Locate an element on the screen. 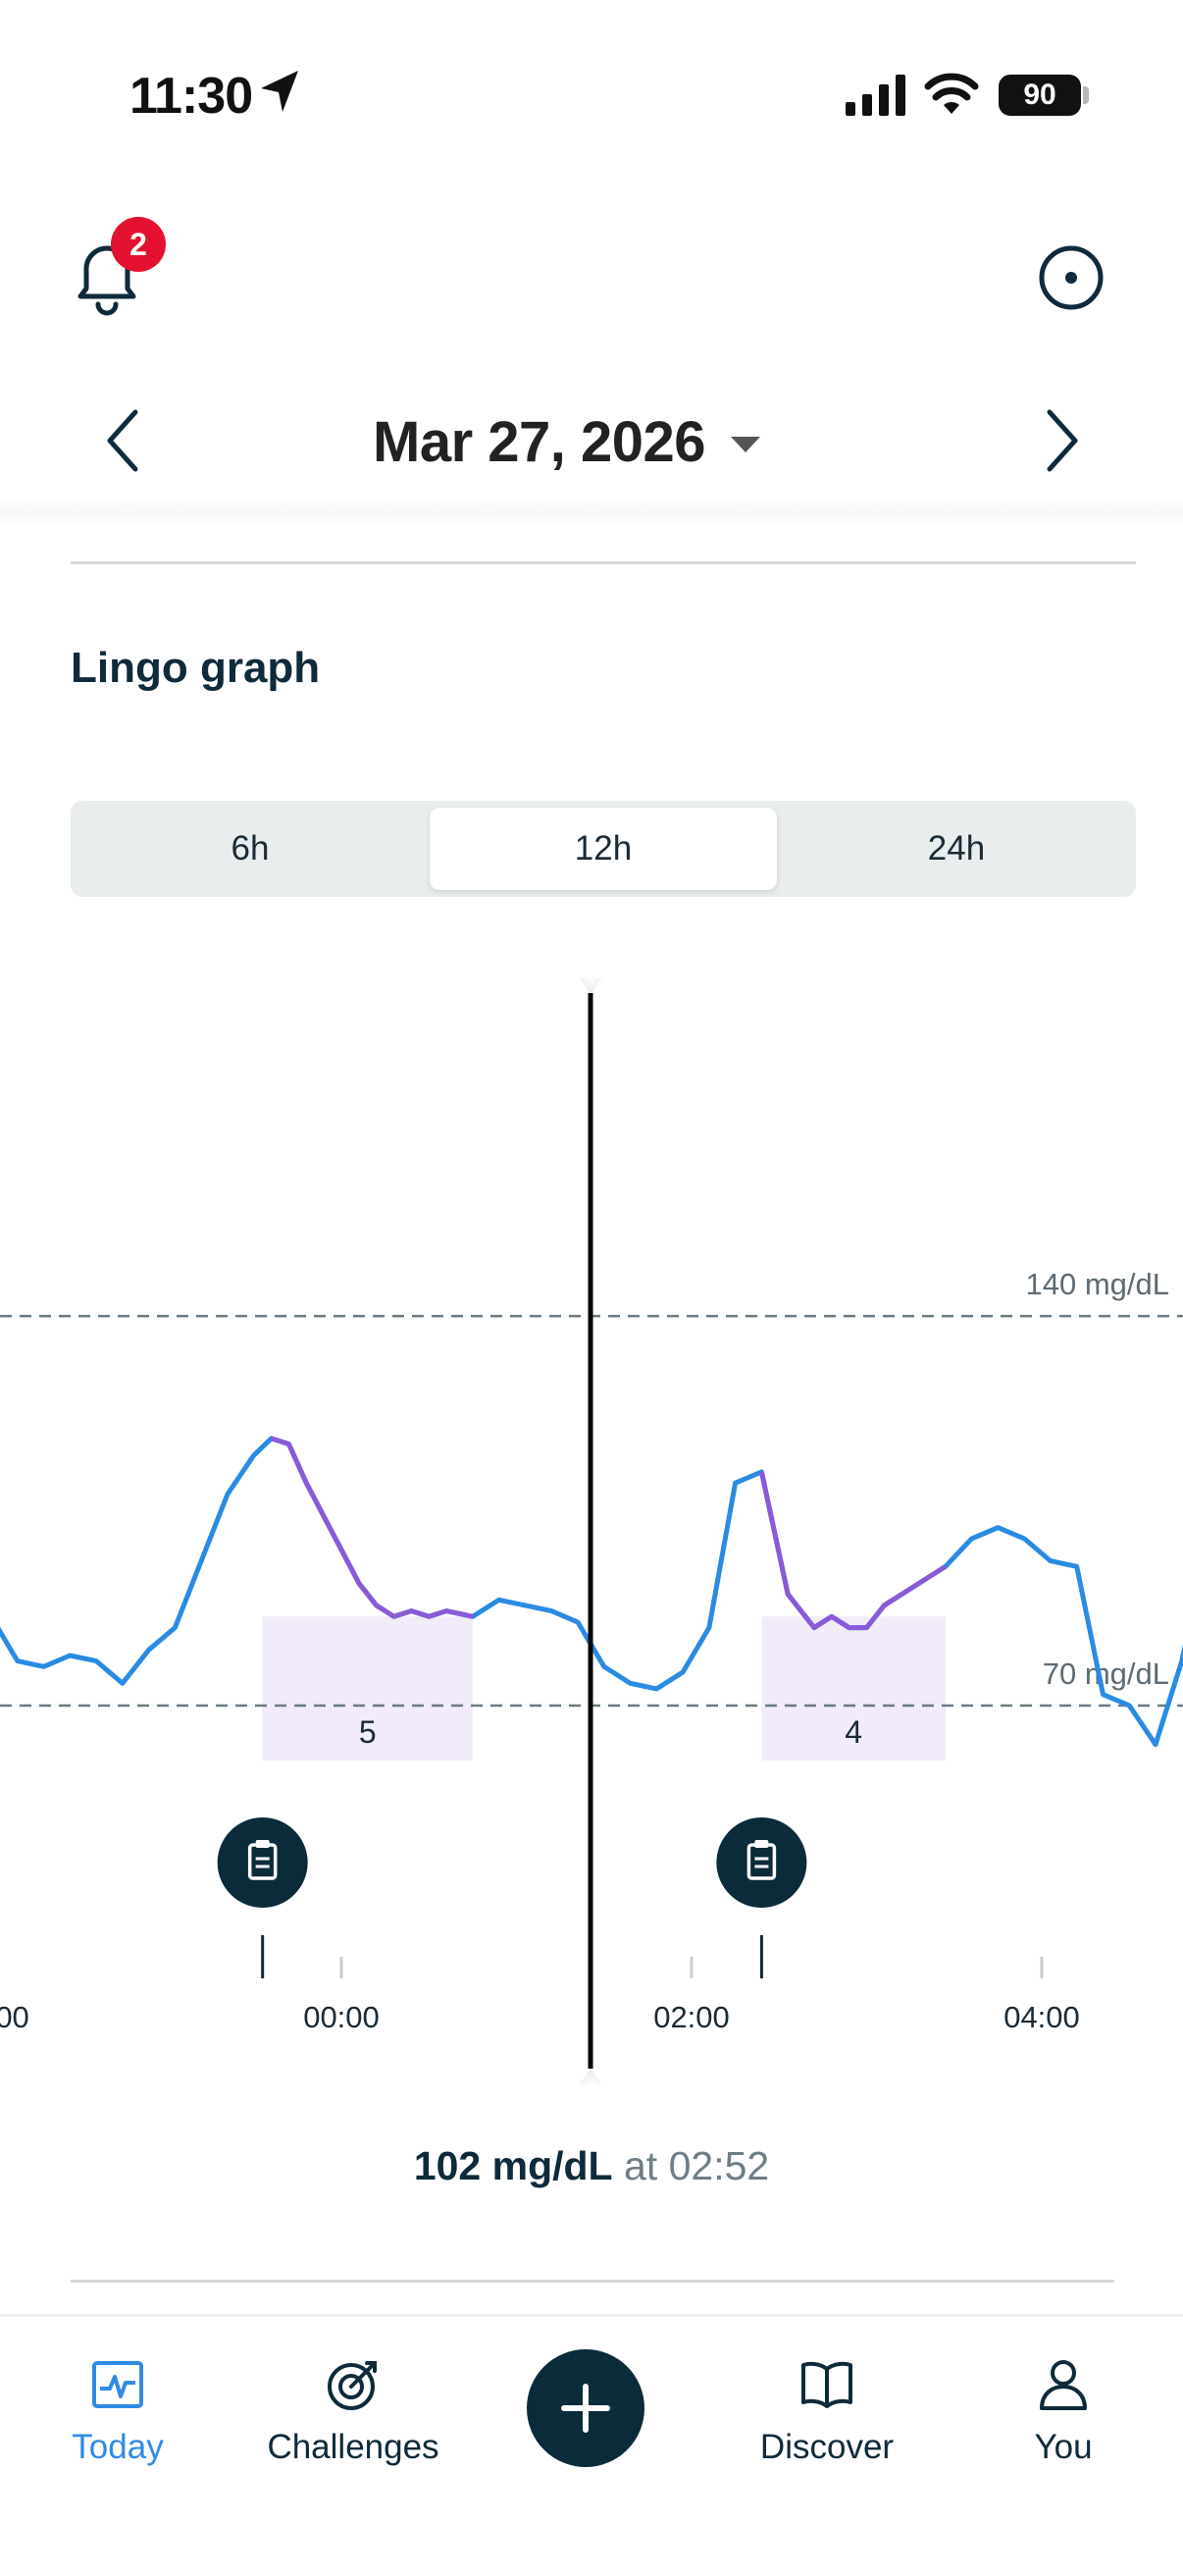 The image size is (1183, 2576). tab-label: Discover is located at coordinates (827, 2447).